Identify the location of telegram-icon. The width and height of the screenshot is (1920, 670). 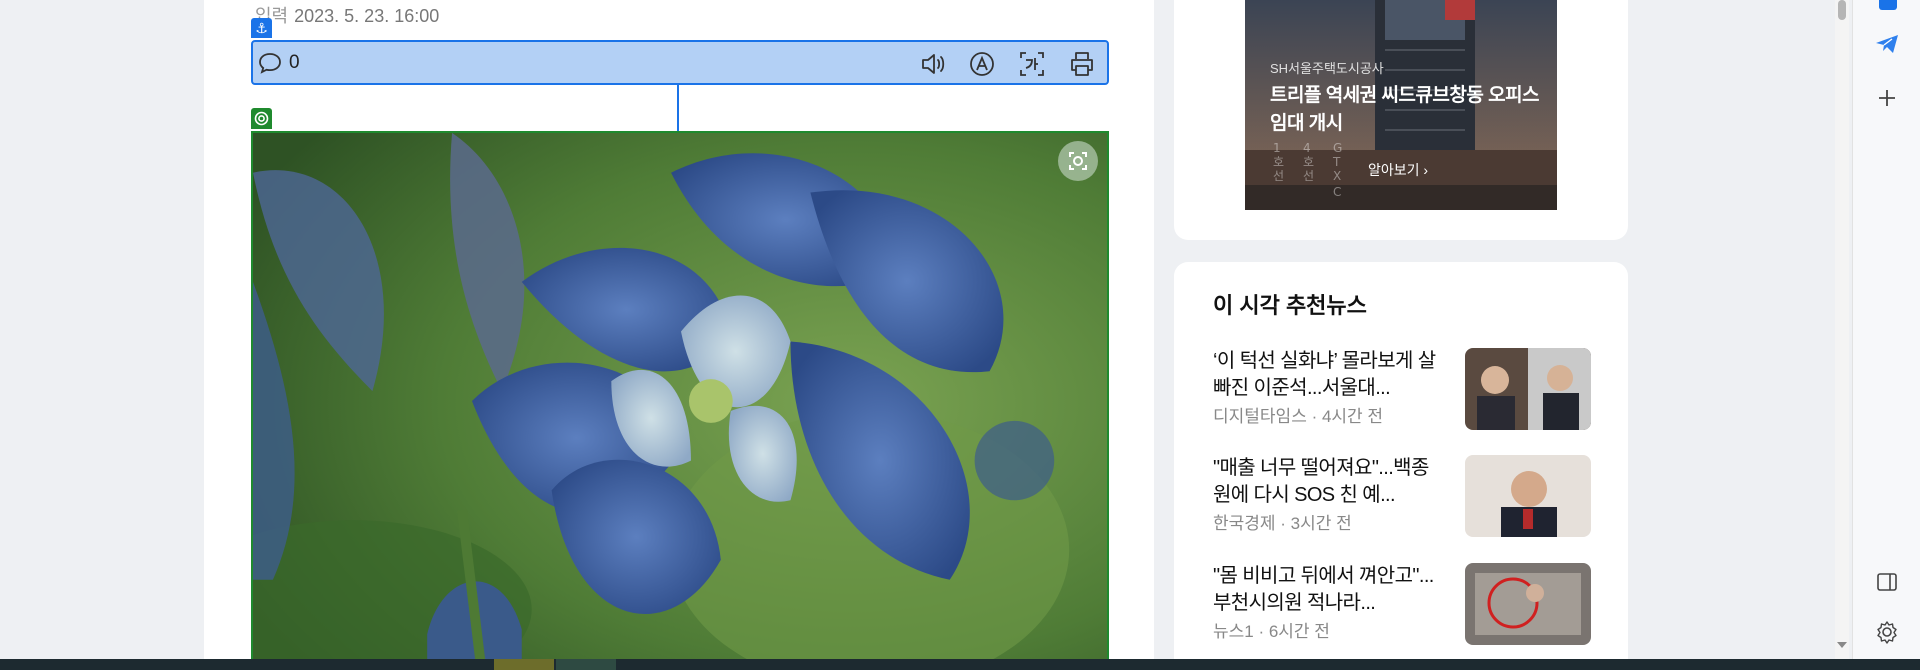
(1887, 44).